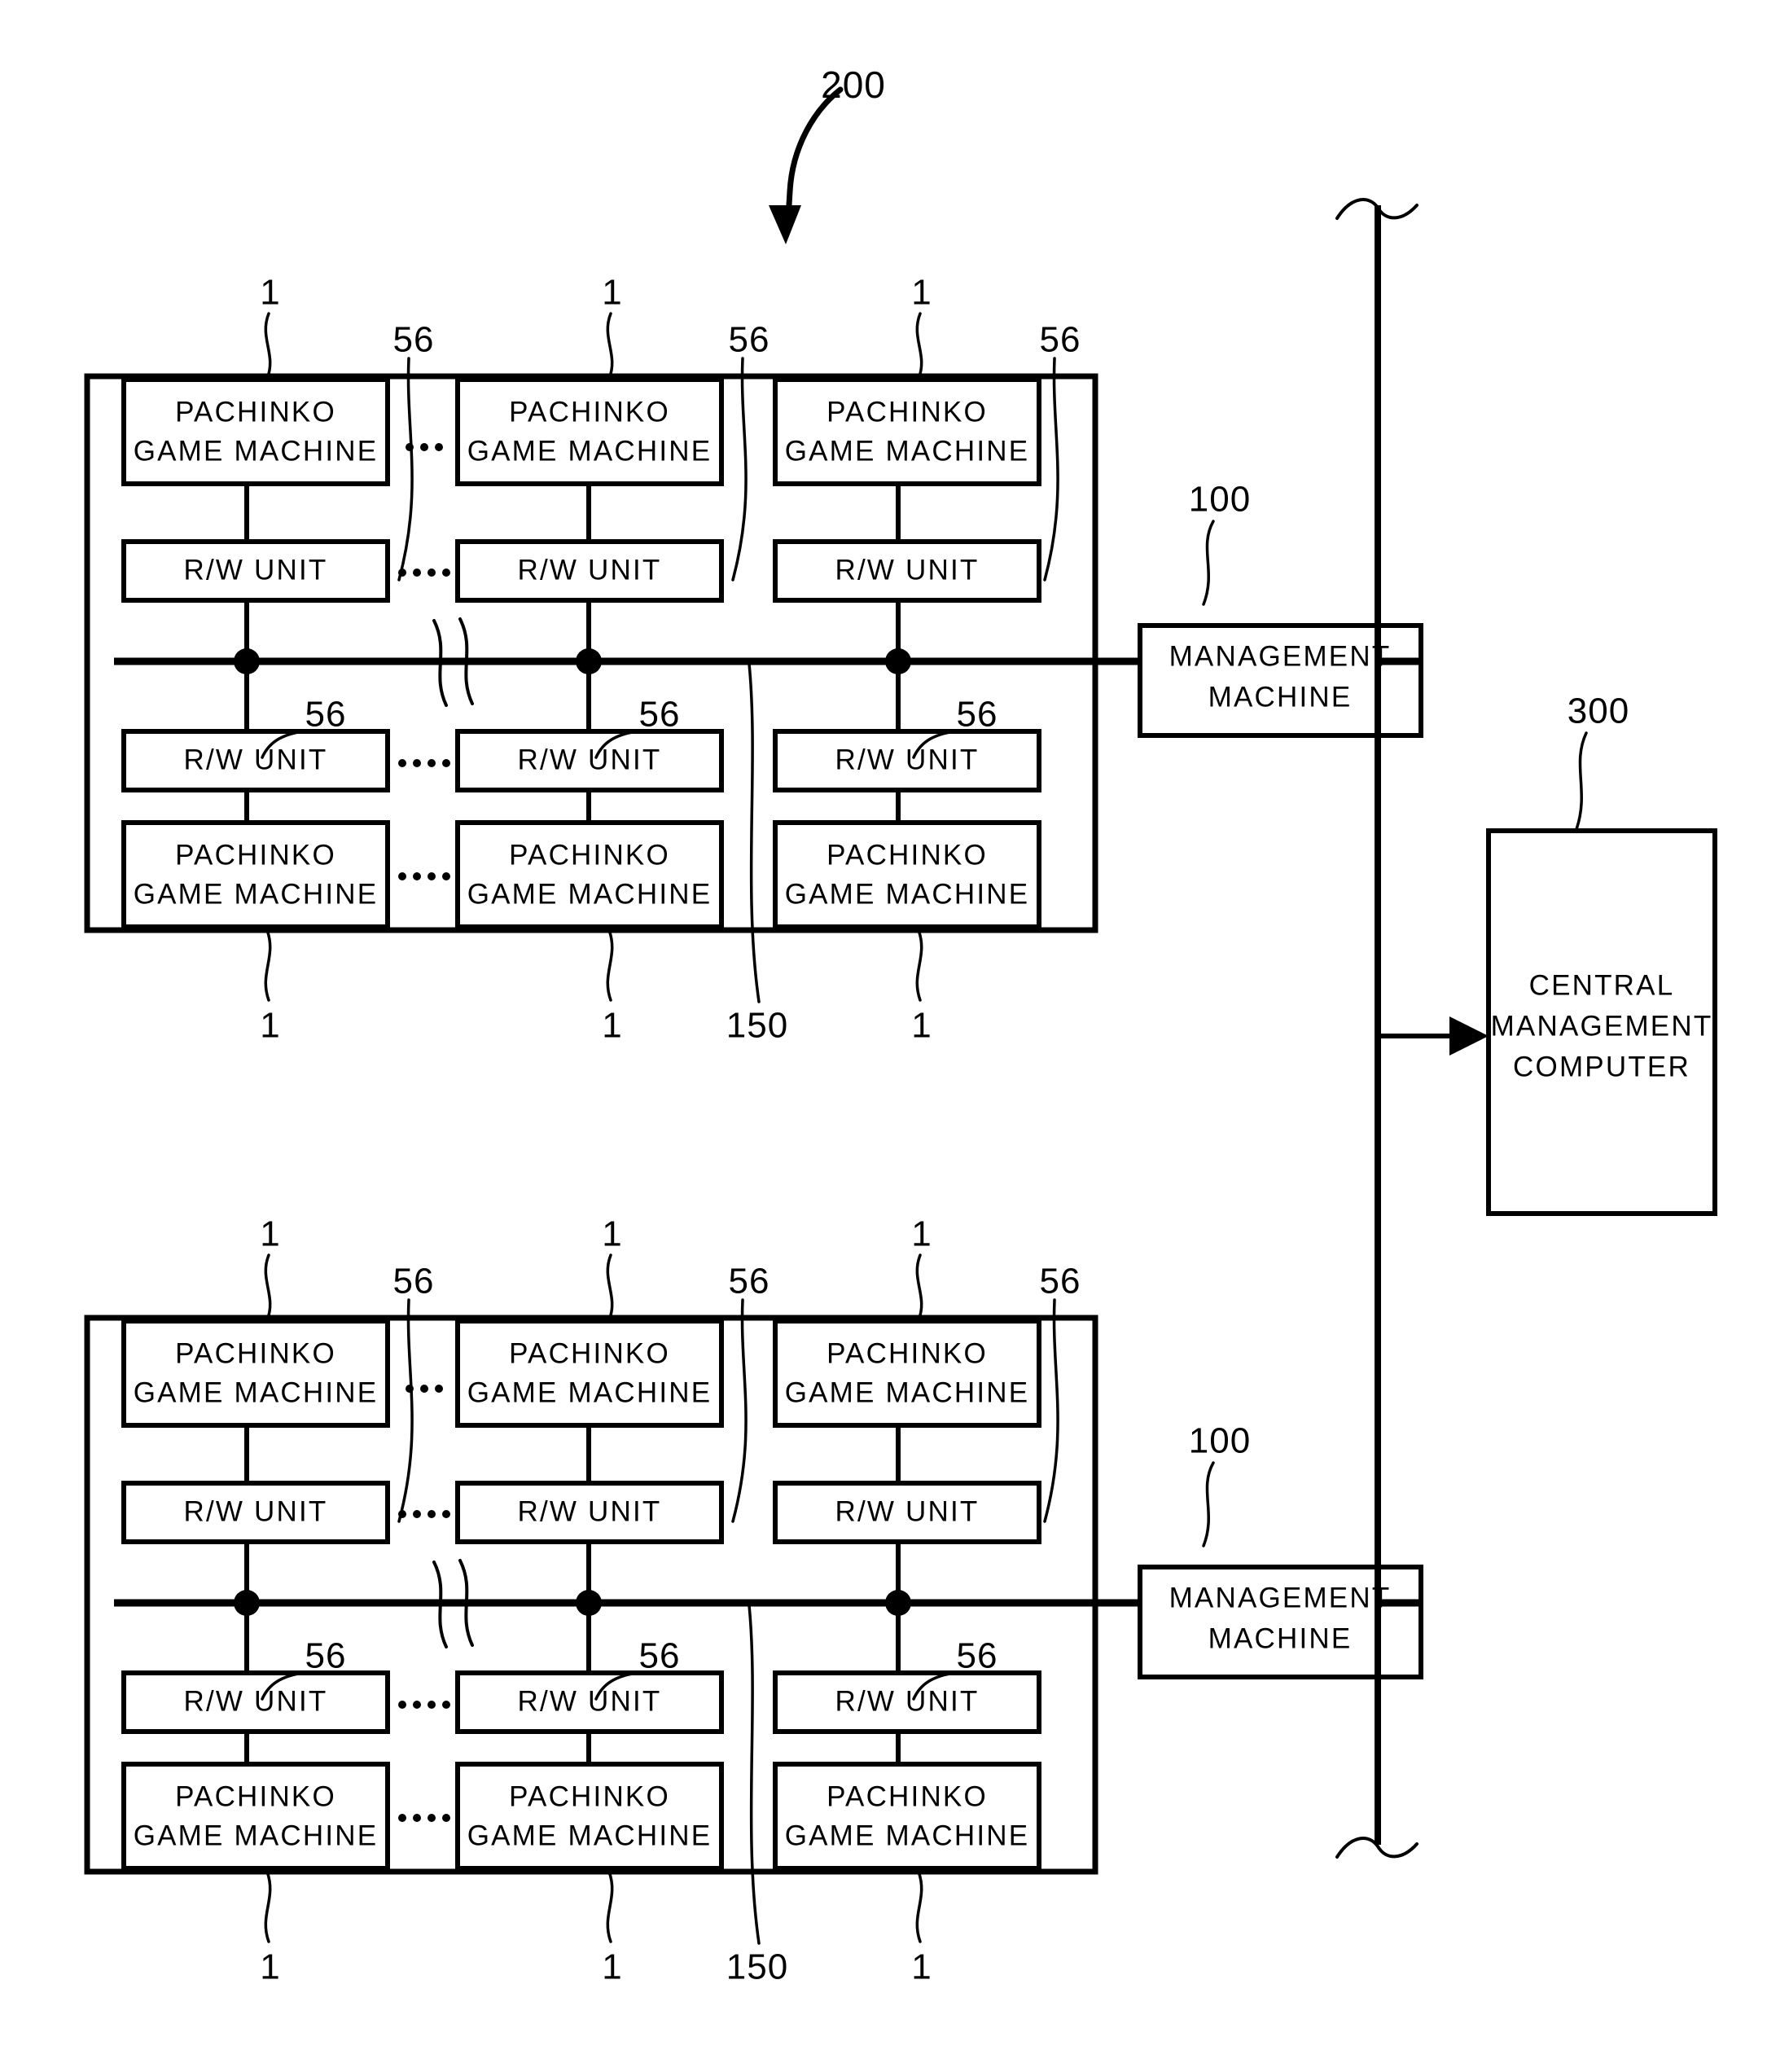  Describe the element at coordinates (1602, 985) in the screenshot. I see `central-computer-label-line1: CENTRAL` at that location.